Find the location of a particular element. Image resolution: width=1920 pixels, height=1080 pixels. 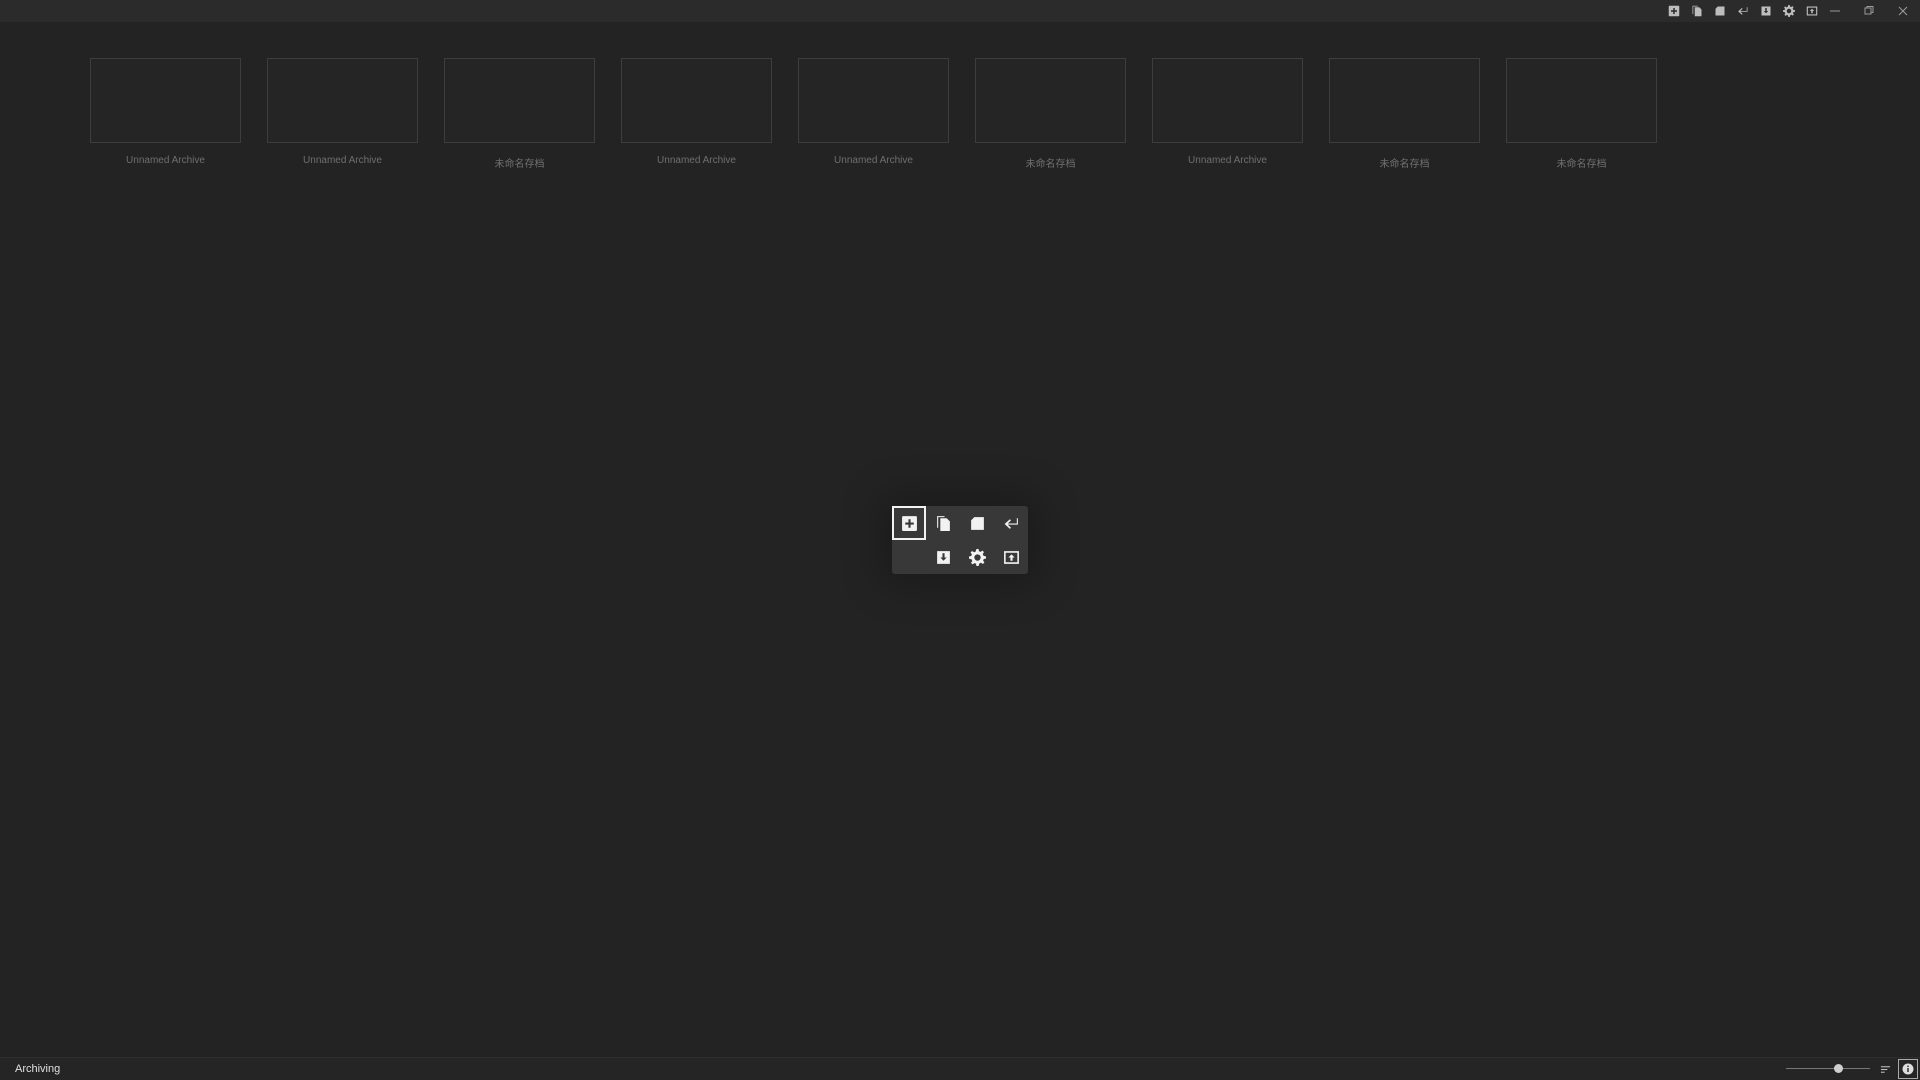

info-button is located at coordinates (1908, 1069).